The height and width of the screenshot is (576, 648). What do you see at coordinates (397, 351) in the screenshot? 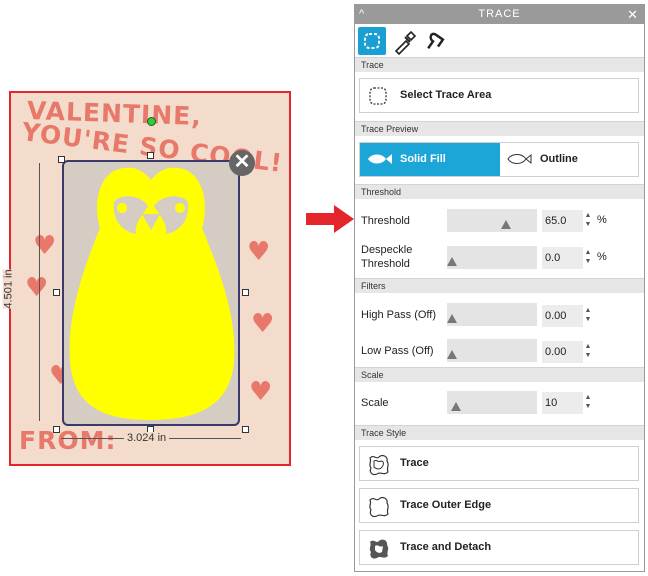
I see `low-pass-label: Low Pass (Off)` at bounding box center [397, 351].